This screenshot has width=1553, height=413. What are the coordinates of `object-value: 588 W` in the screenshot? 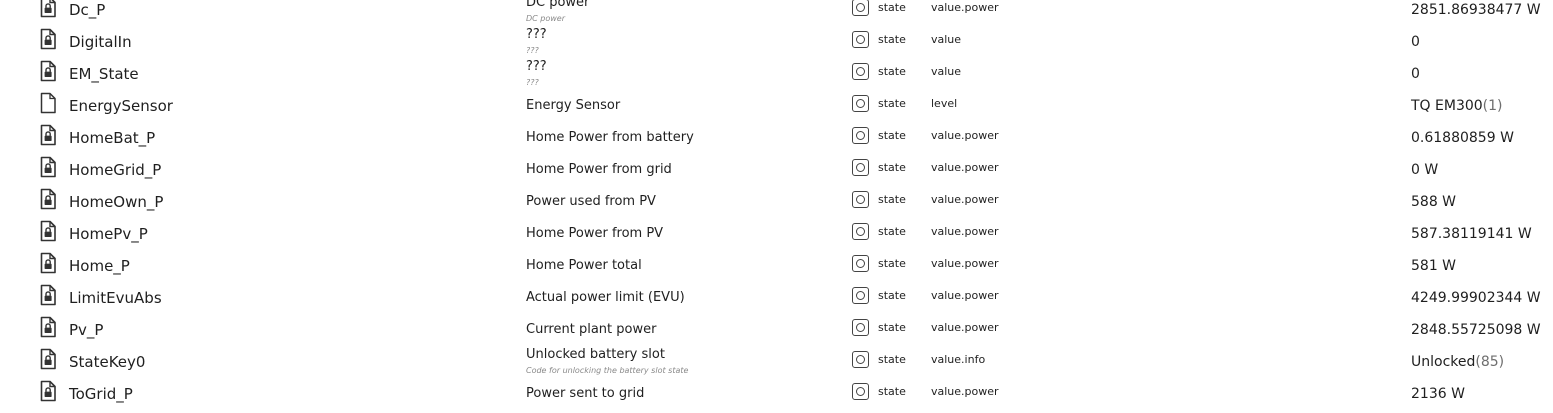 It's located at (1433, 202).